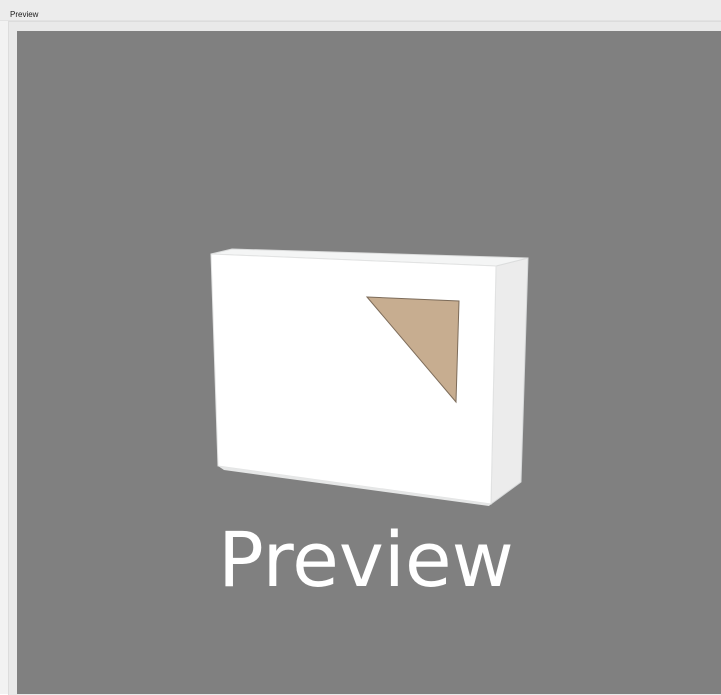  Describe the element at coordinates (509, 381) in the screenshot. I see `box-side-panel` at that location.